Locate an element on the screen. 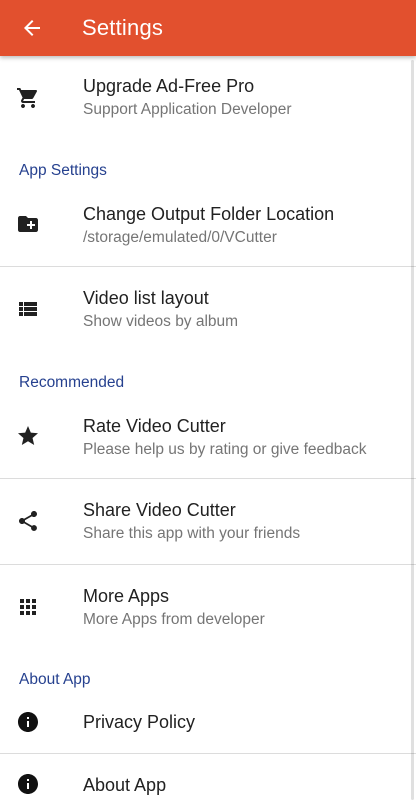  app-bar: Settings is located at coordinates (208, 28).